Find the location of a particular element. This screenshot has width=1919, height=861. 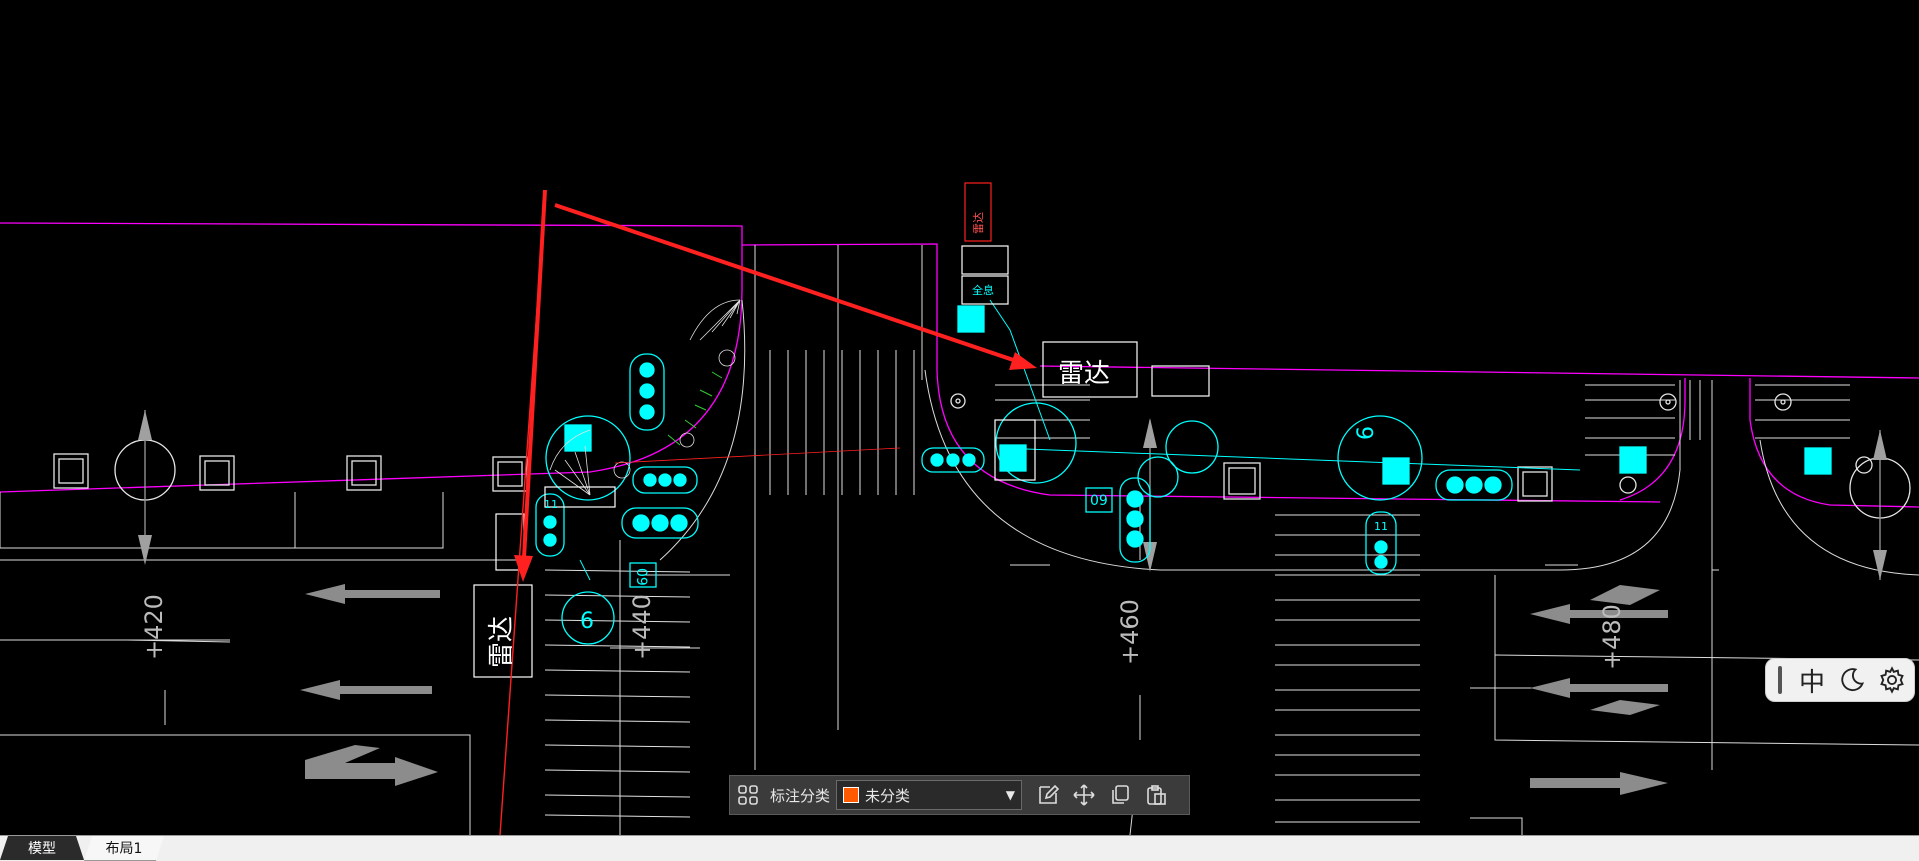

drag-handle is located at coordinates (1780, 680).